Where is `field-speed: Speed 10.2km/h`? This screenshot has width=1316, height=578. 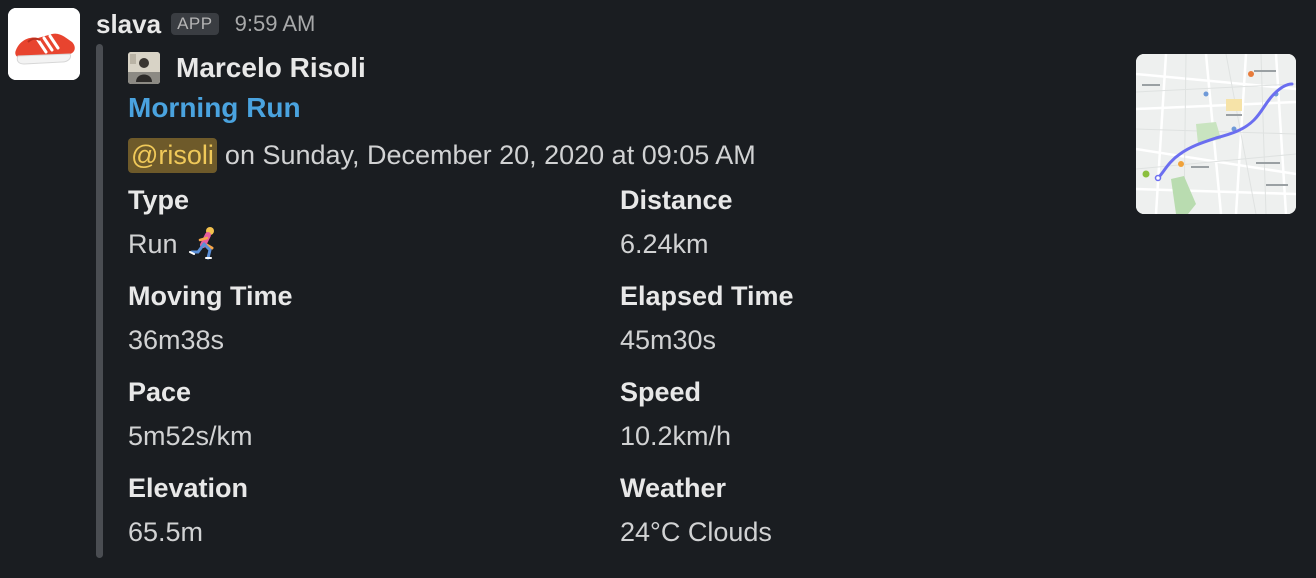
field-speed: Speed 10.2km/h is located at coordinates (675, 414).